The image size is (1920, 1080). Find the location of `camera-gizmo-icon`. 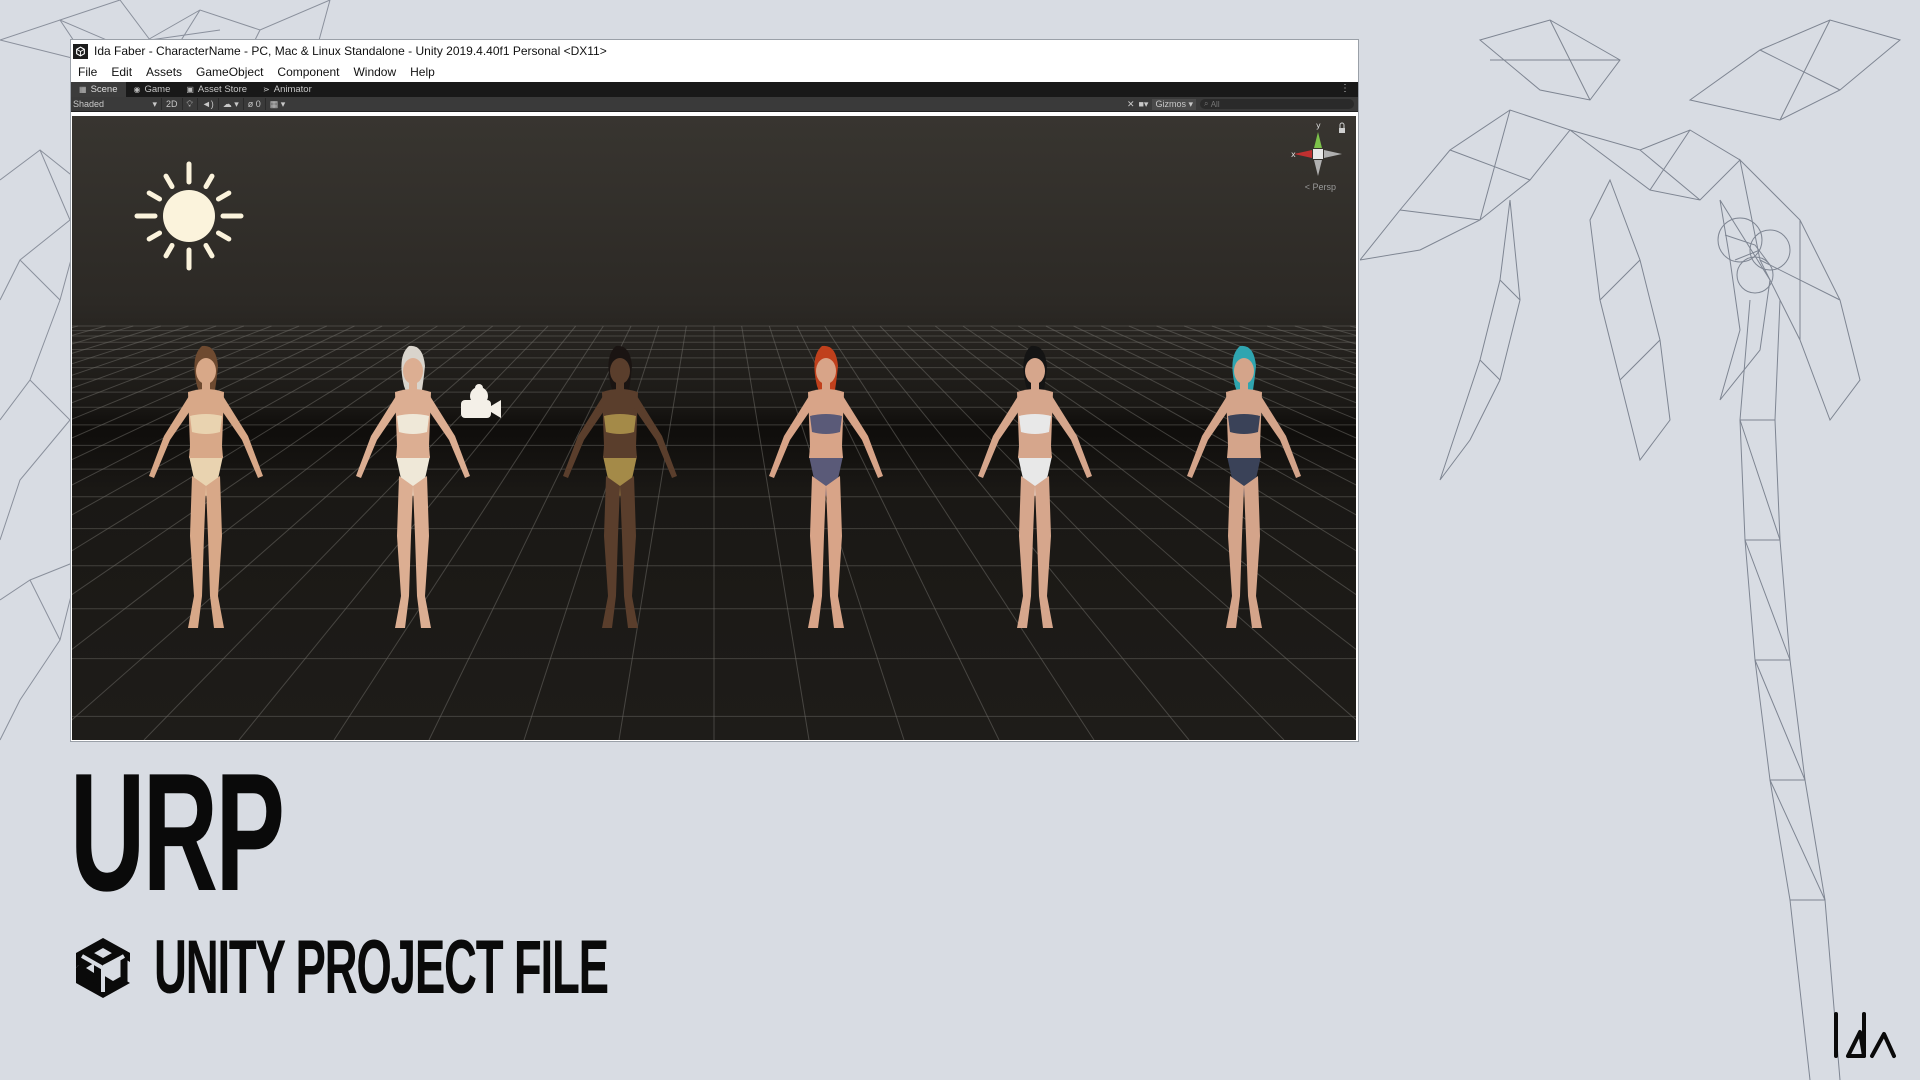

camera-gizmo-icon is located at coordinates (481, 401).